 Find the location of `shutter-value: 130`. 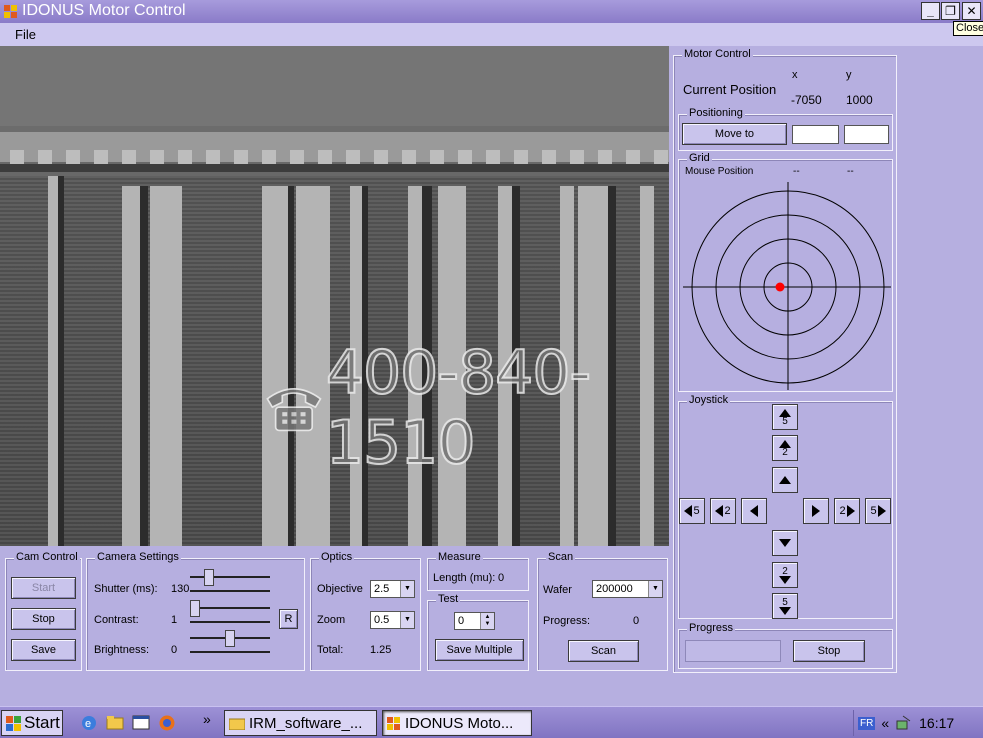

shutter-value: 130 is located at coordinates (180, 589).